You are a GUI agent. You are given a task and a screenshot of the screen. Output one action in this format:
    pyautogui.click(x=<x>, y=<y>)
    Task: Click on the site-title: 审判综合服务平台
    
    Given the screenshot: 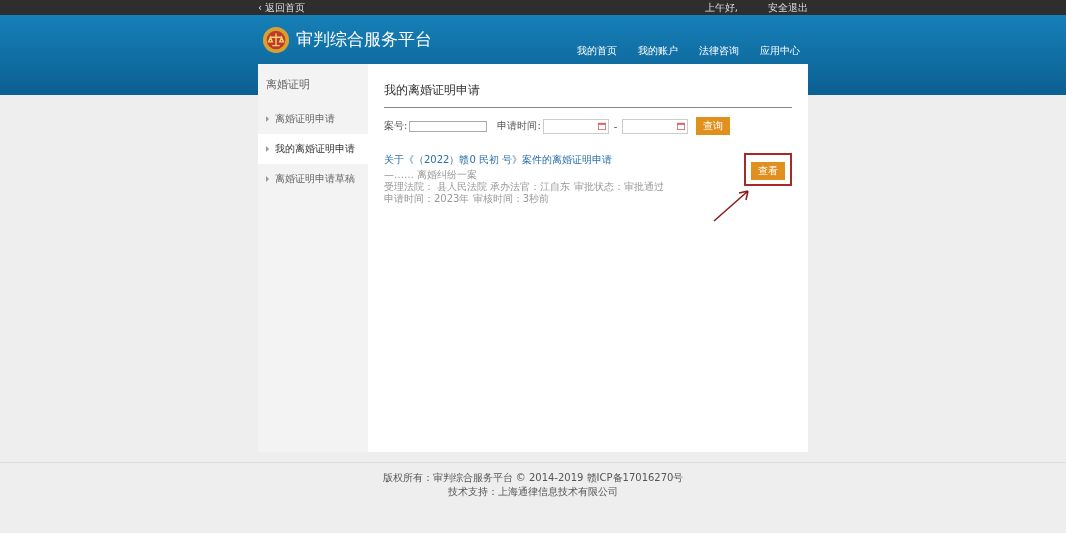 What is the action you would take?
    pyautogui.click(x=364, y=39)
    